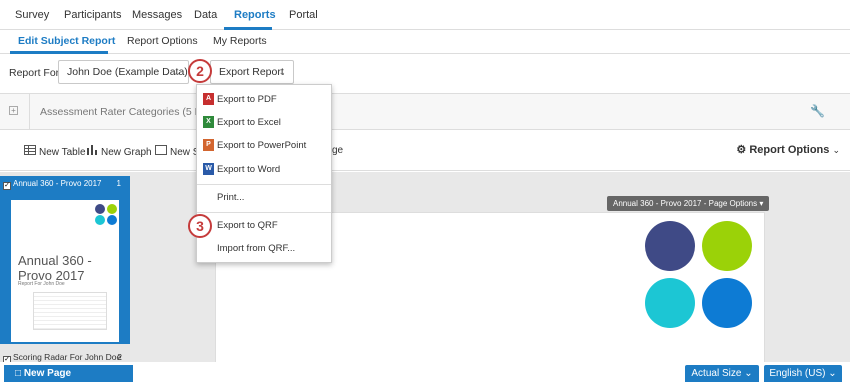 Image resolution: width=850 pixels, height=382 pixels. Describe the element at coordinates (425, 372) in the screenshot. I see `footer: □ New Page Actual Size ⌄ English (US) ⌄` at that location.